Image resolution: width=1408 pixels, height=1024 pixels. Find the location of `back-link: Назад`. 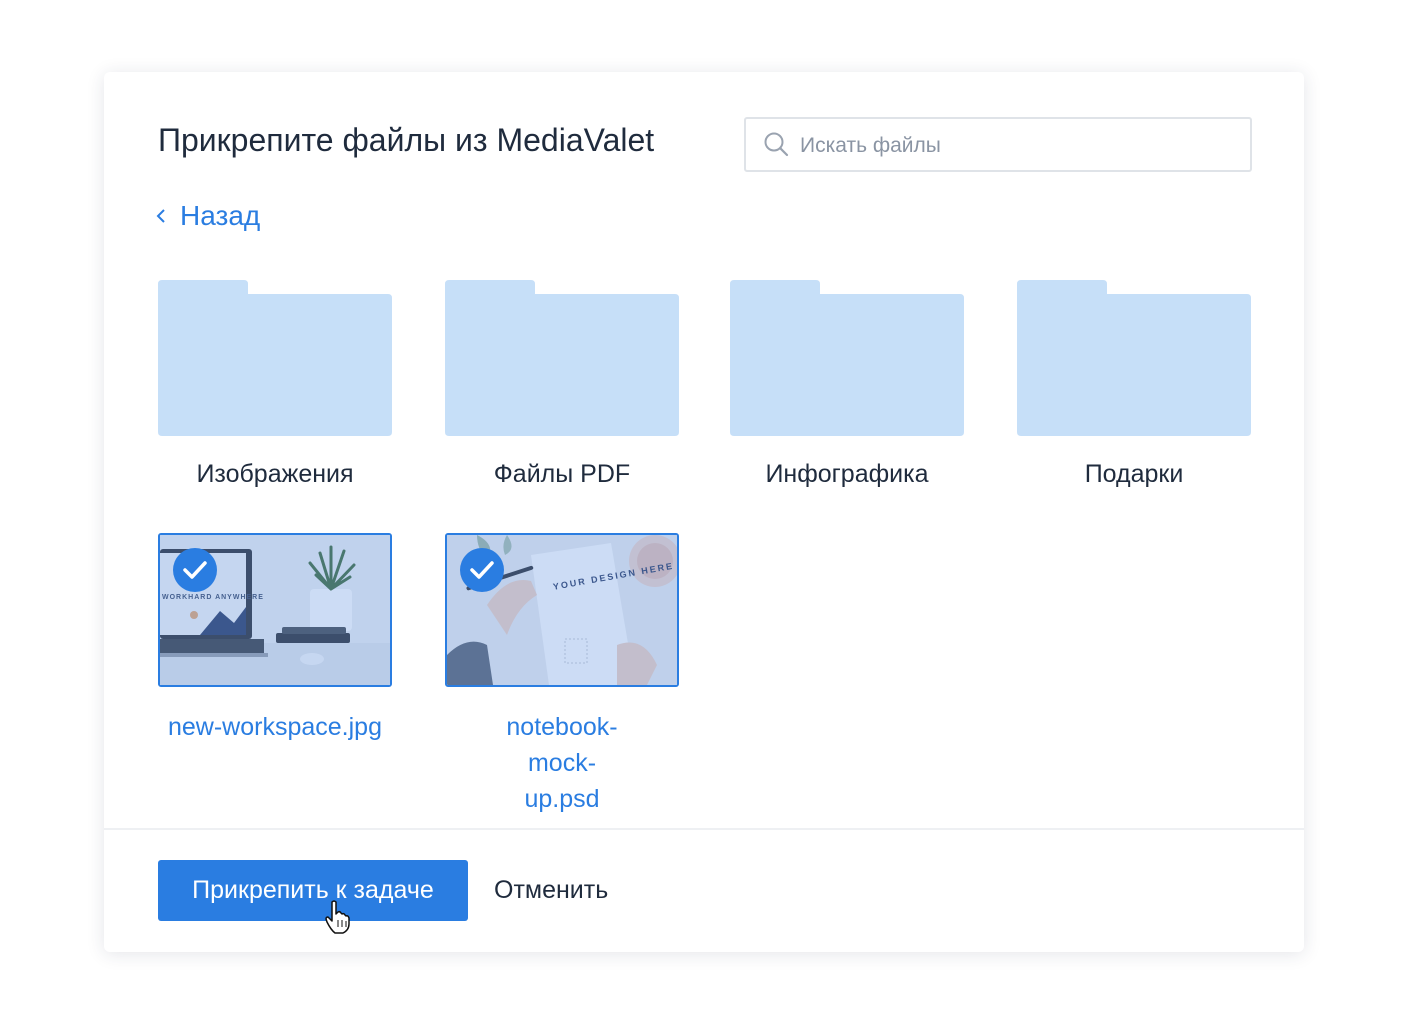

back-link: Назад is located at coordinates (207, 216).